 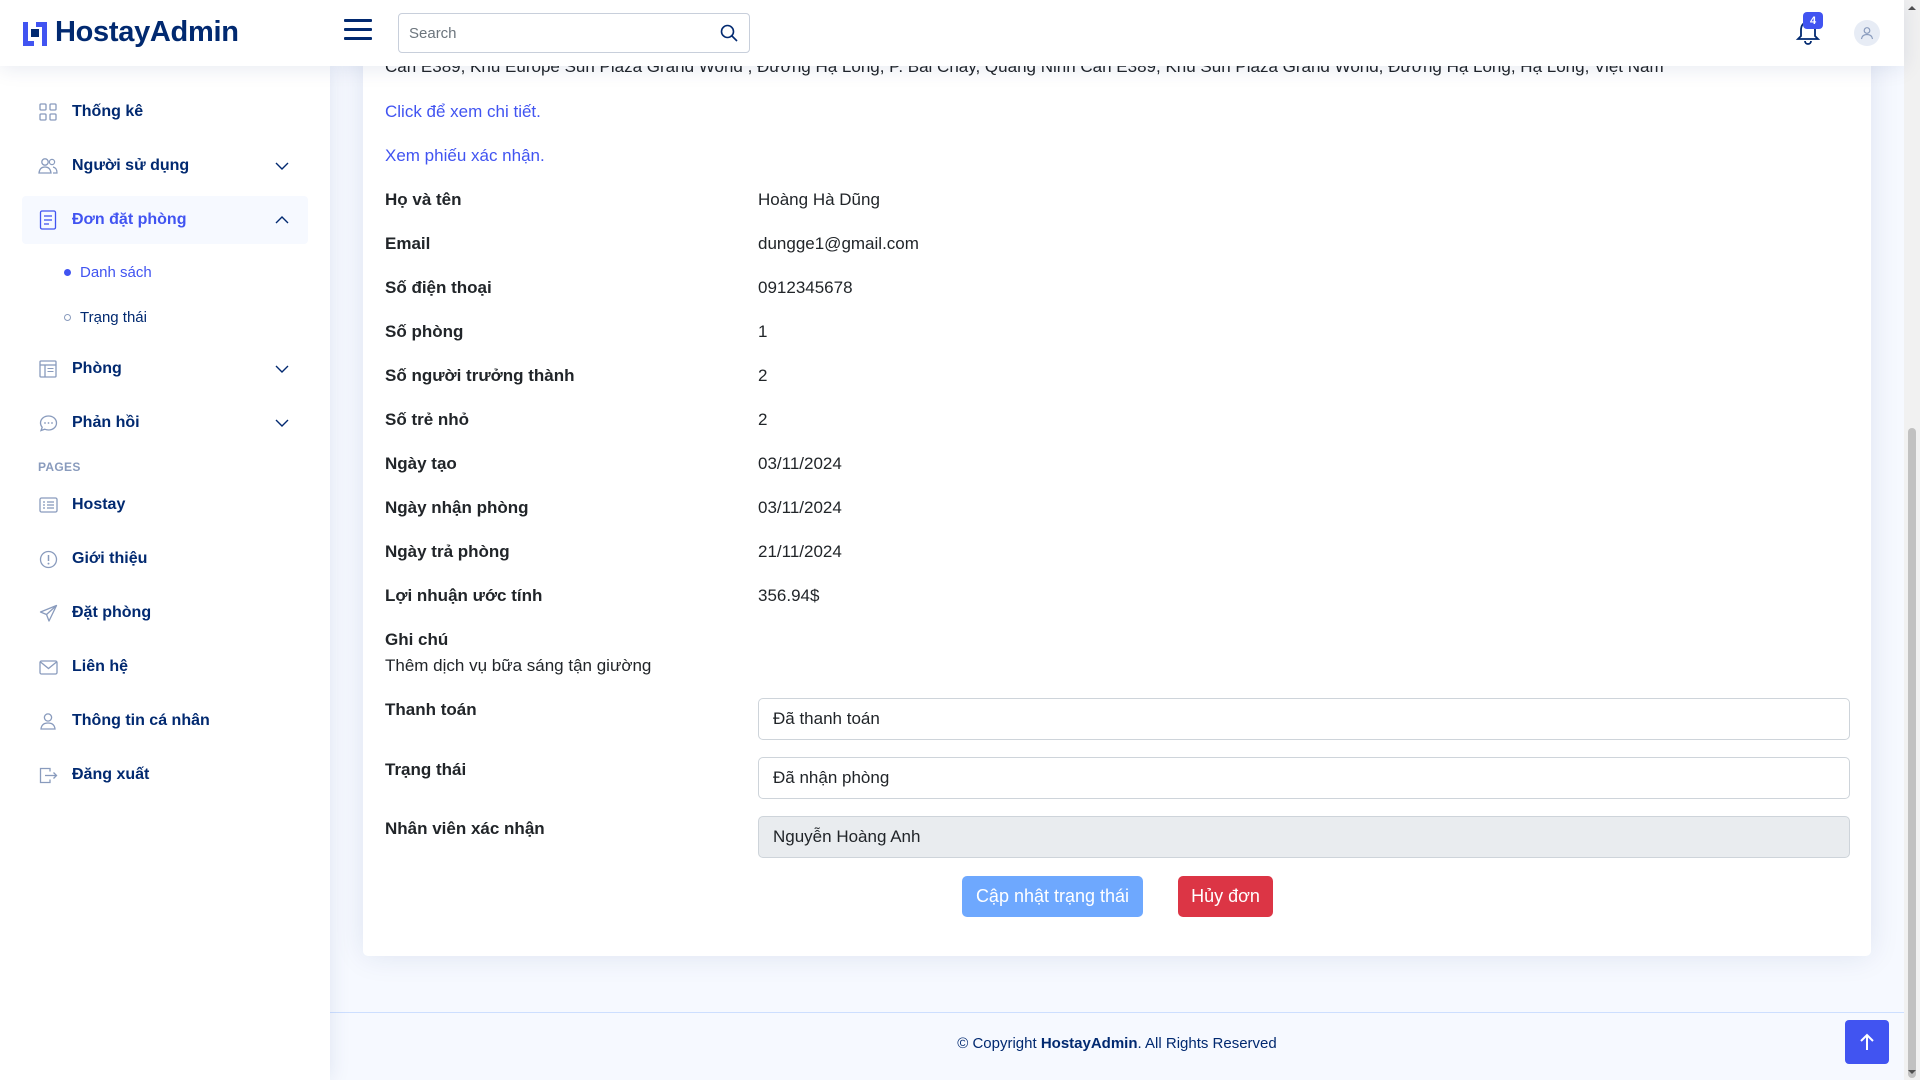 I want to click on value-created-date: 03/11/2024, so click(x=800, y=463).